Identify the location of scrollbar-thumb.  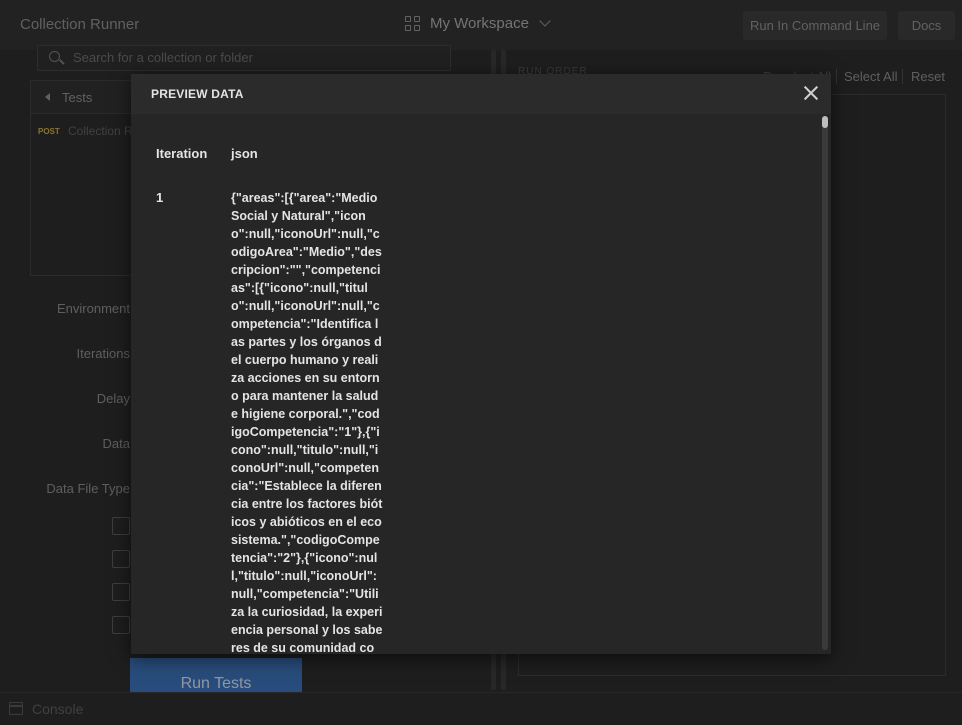
(825, 122).